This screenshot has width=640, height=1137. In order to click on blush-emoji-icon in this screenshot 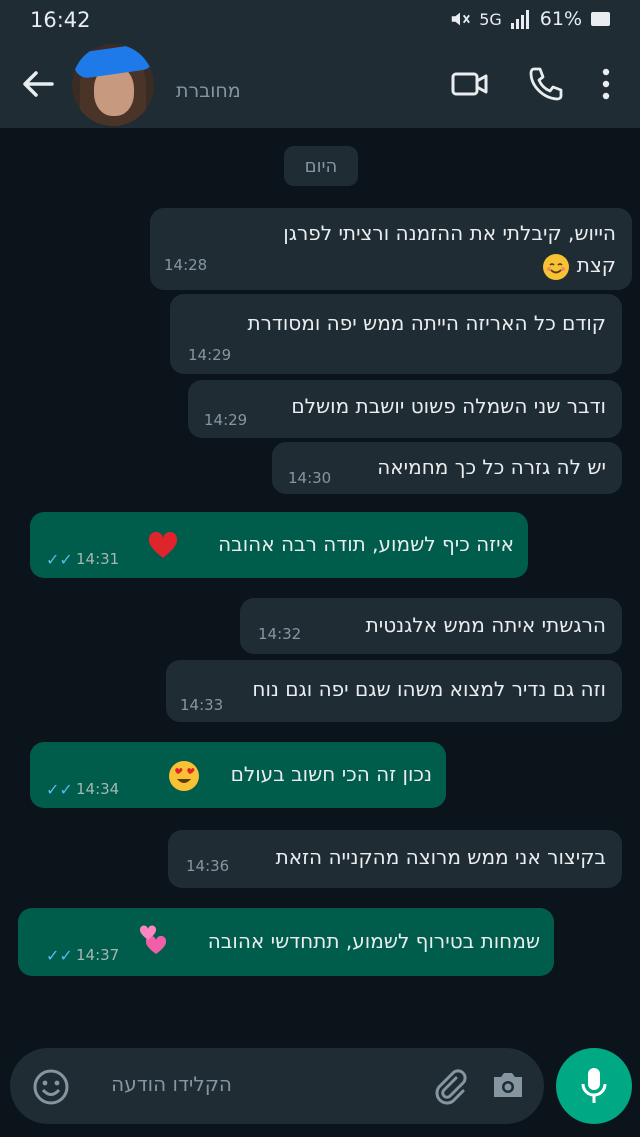, I will do `click(556, 266)`.